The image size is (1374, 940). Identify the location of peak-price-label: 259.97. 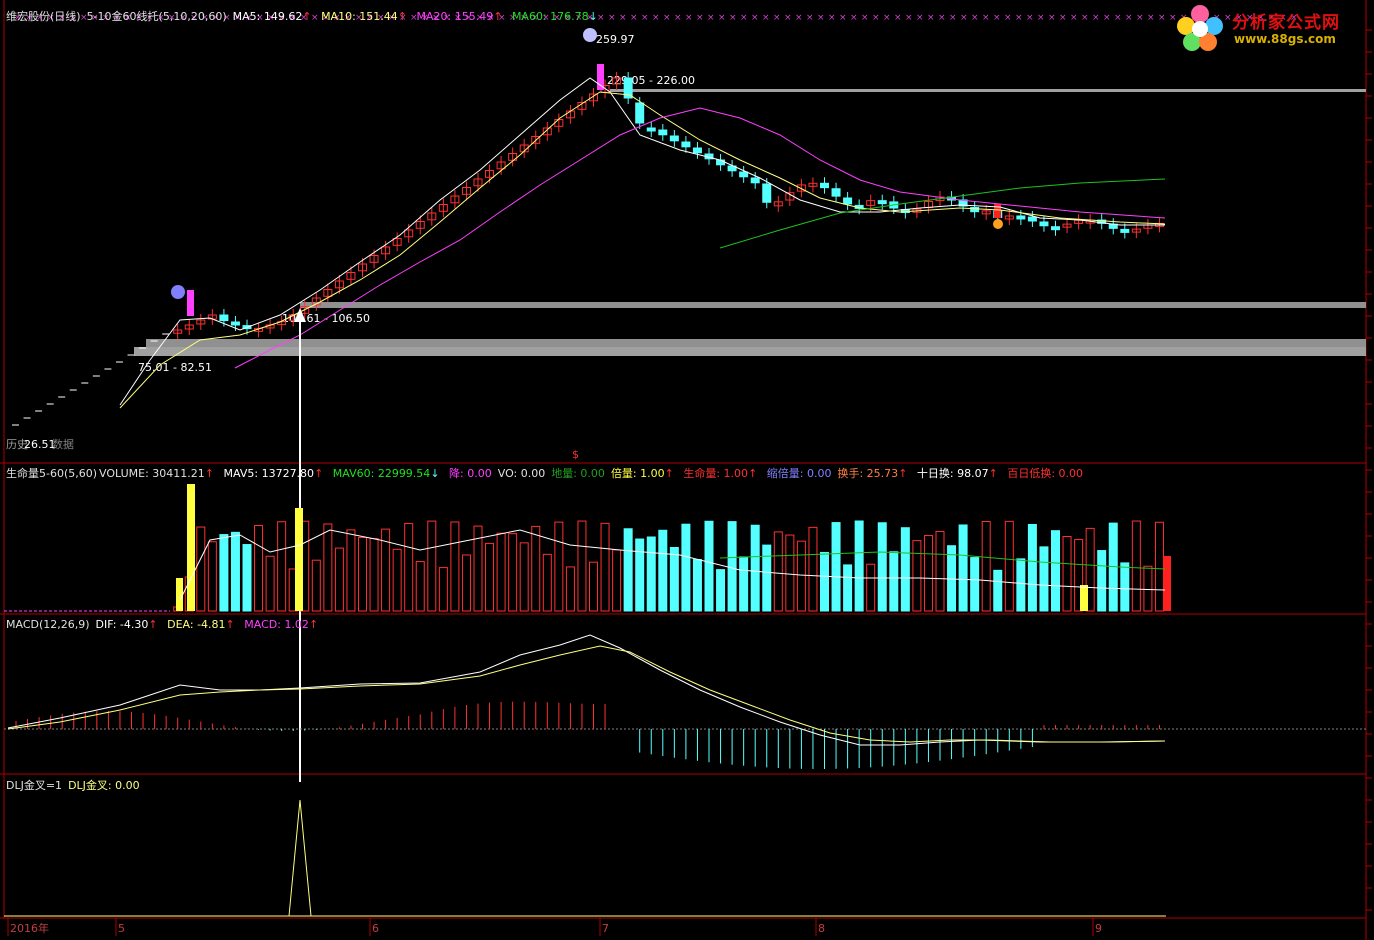
(615, 39).